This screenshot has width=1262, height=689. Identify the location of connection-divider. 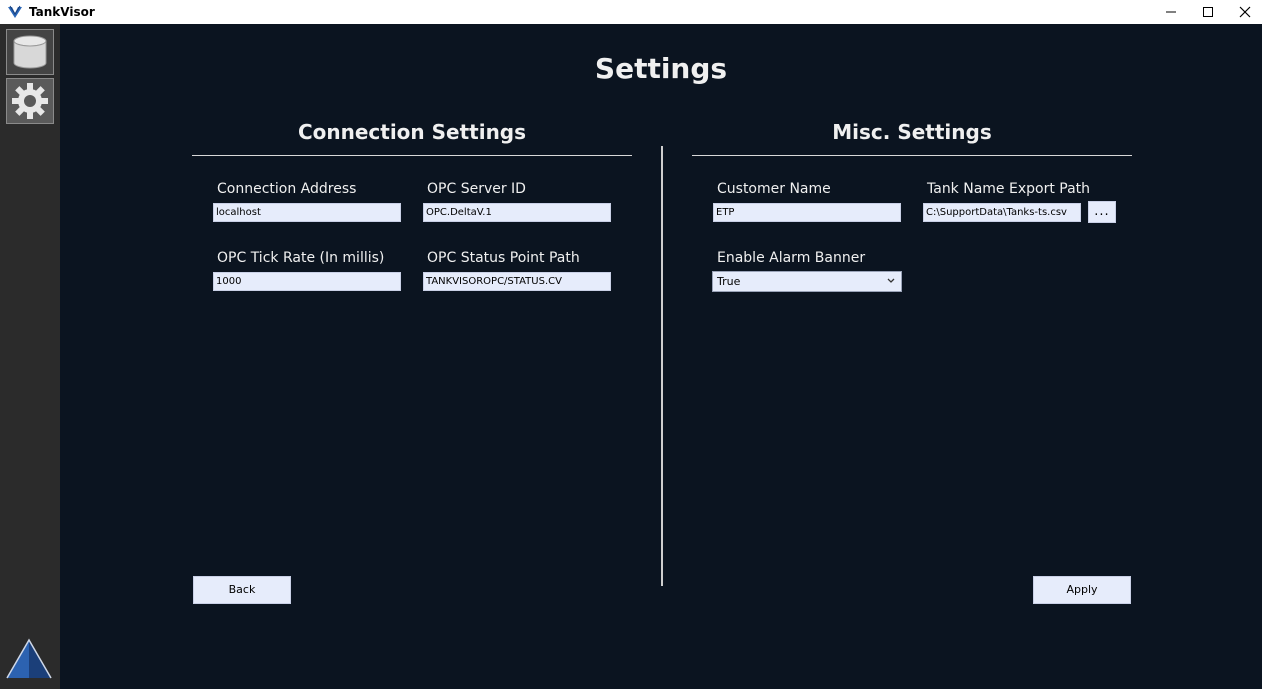
(412, 155).